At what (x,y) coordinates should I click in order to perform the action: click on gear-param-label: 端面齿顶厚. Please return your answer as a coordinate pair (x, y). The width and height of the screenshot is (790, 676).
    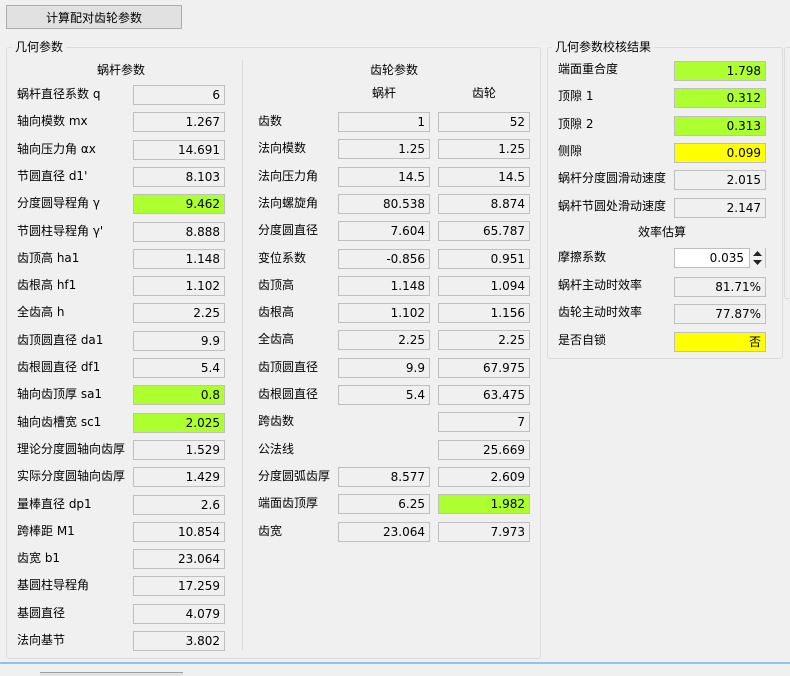
    Looking at the image, I should click on (288, 503).